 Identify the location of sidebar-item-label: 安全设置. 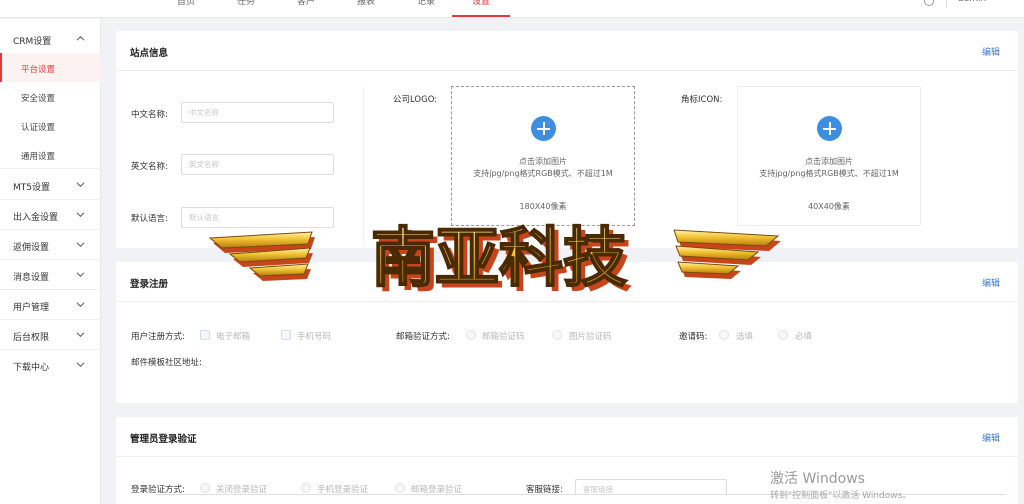
(38, 99).